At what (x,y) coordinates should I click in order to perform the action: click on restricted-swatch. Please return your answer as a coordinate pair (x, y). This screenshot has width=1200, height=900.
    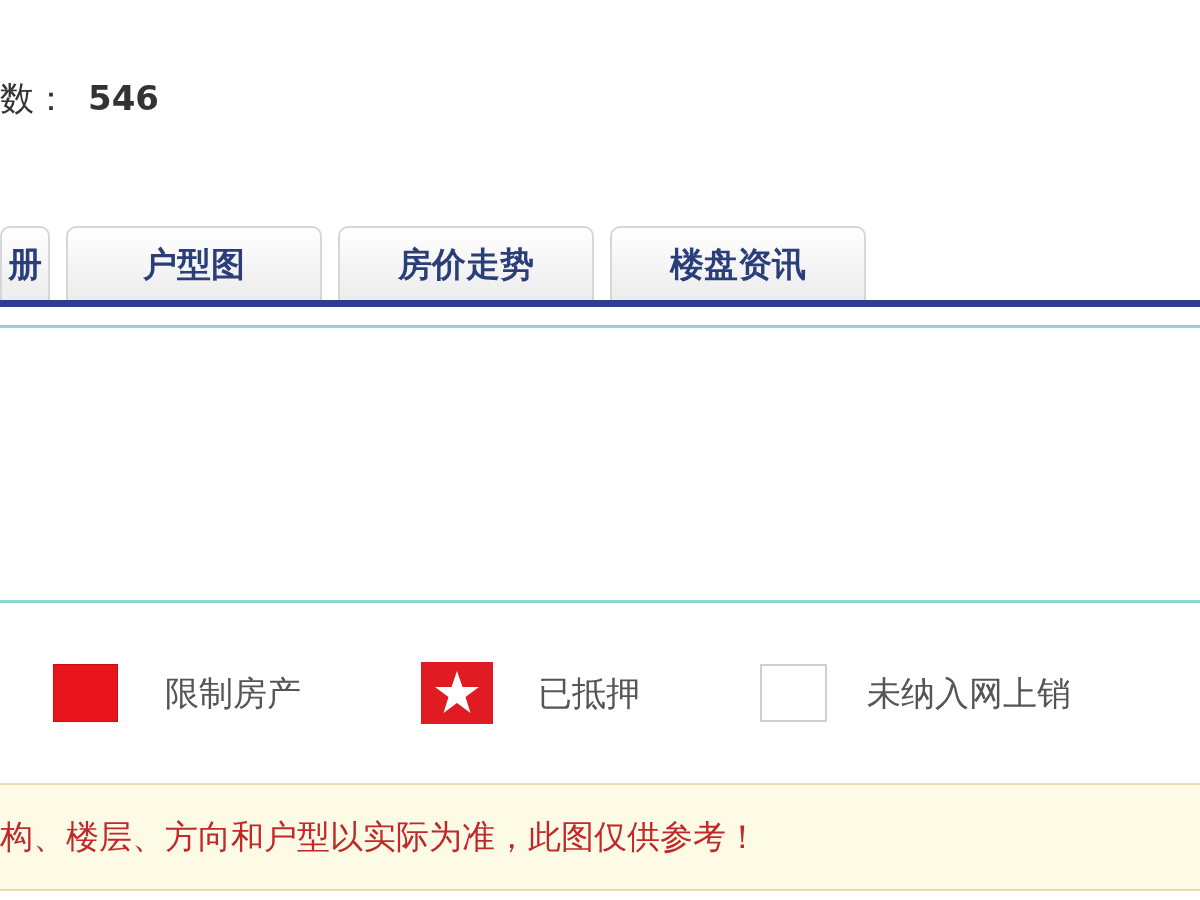
    Looking at the image, I should click on (85, 693).